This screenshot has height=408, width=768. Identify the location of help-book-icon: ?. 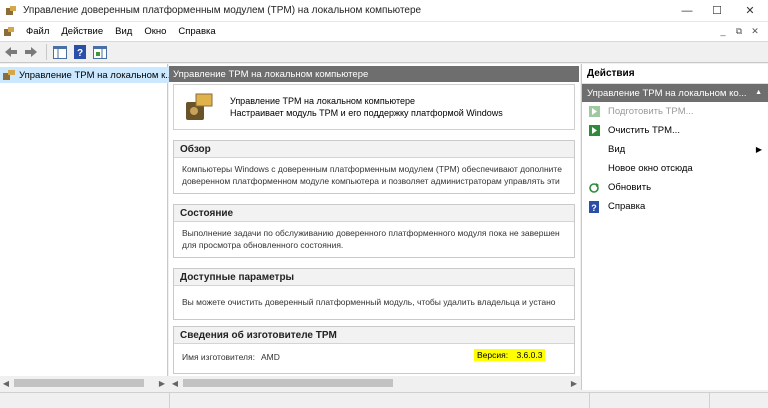
(594, 206).